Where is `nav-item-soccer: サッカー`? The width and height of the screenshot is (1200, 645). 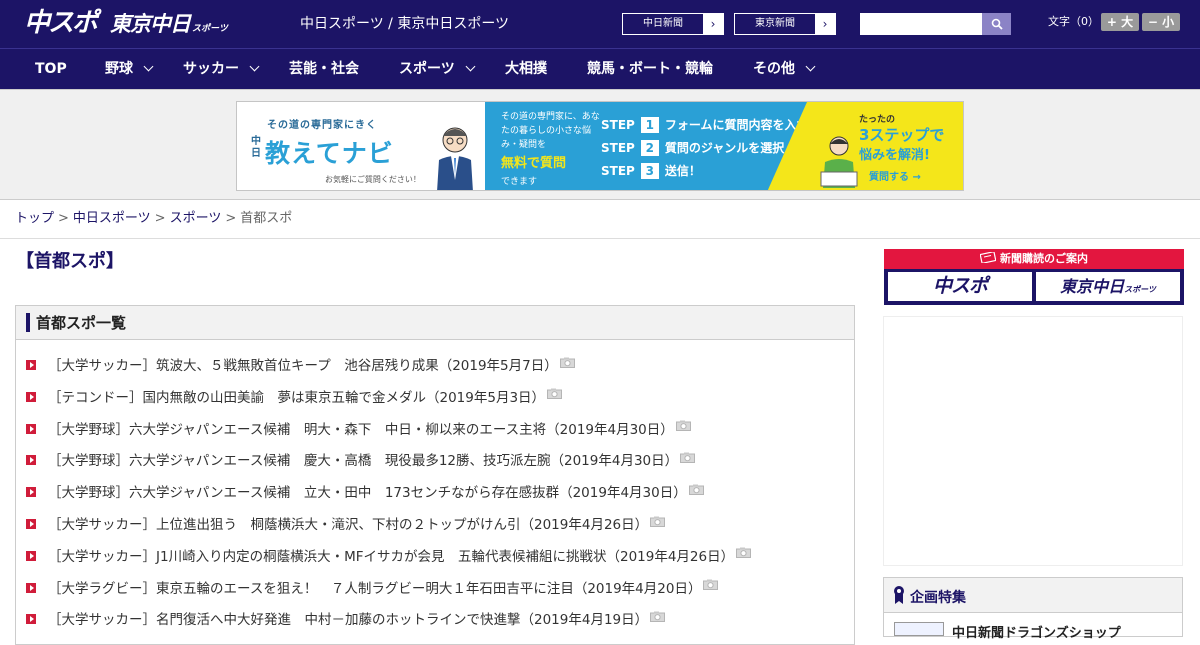 nav-item-soccer: サッカー is located at coordinates (221, 69).